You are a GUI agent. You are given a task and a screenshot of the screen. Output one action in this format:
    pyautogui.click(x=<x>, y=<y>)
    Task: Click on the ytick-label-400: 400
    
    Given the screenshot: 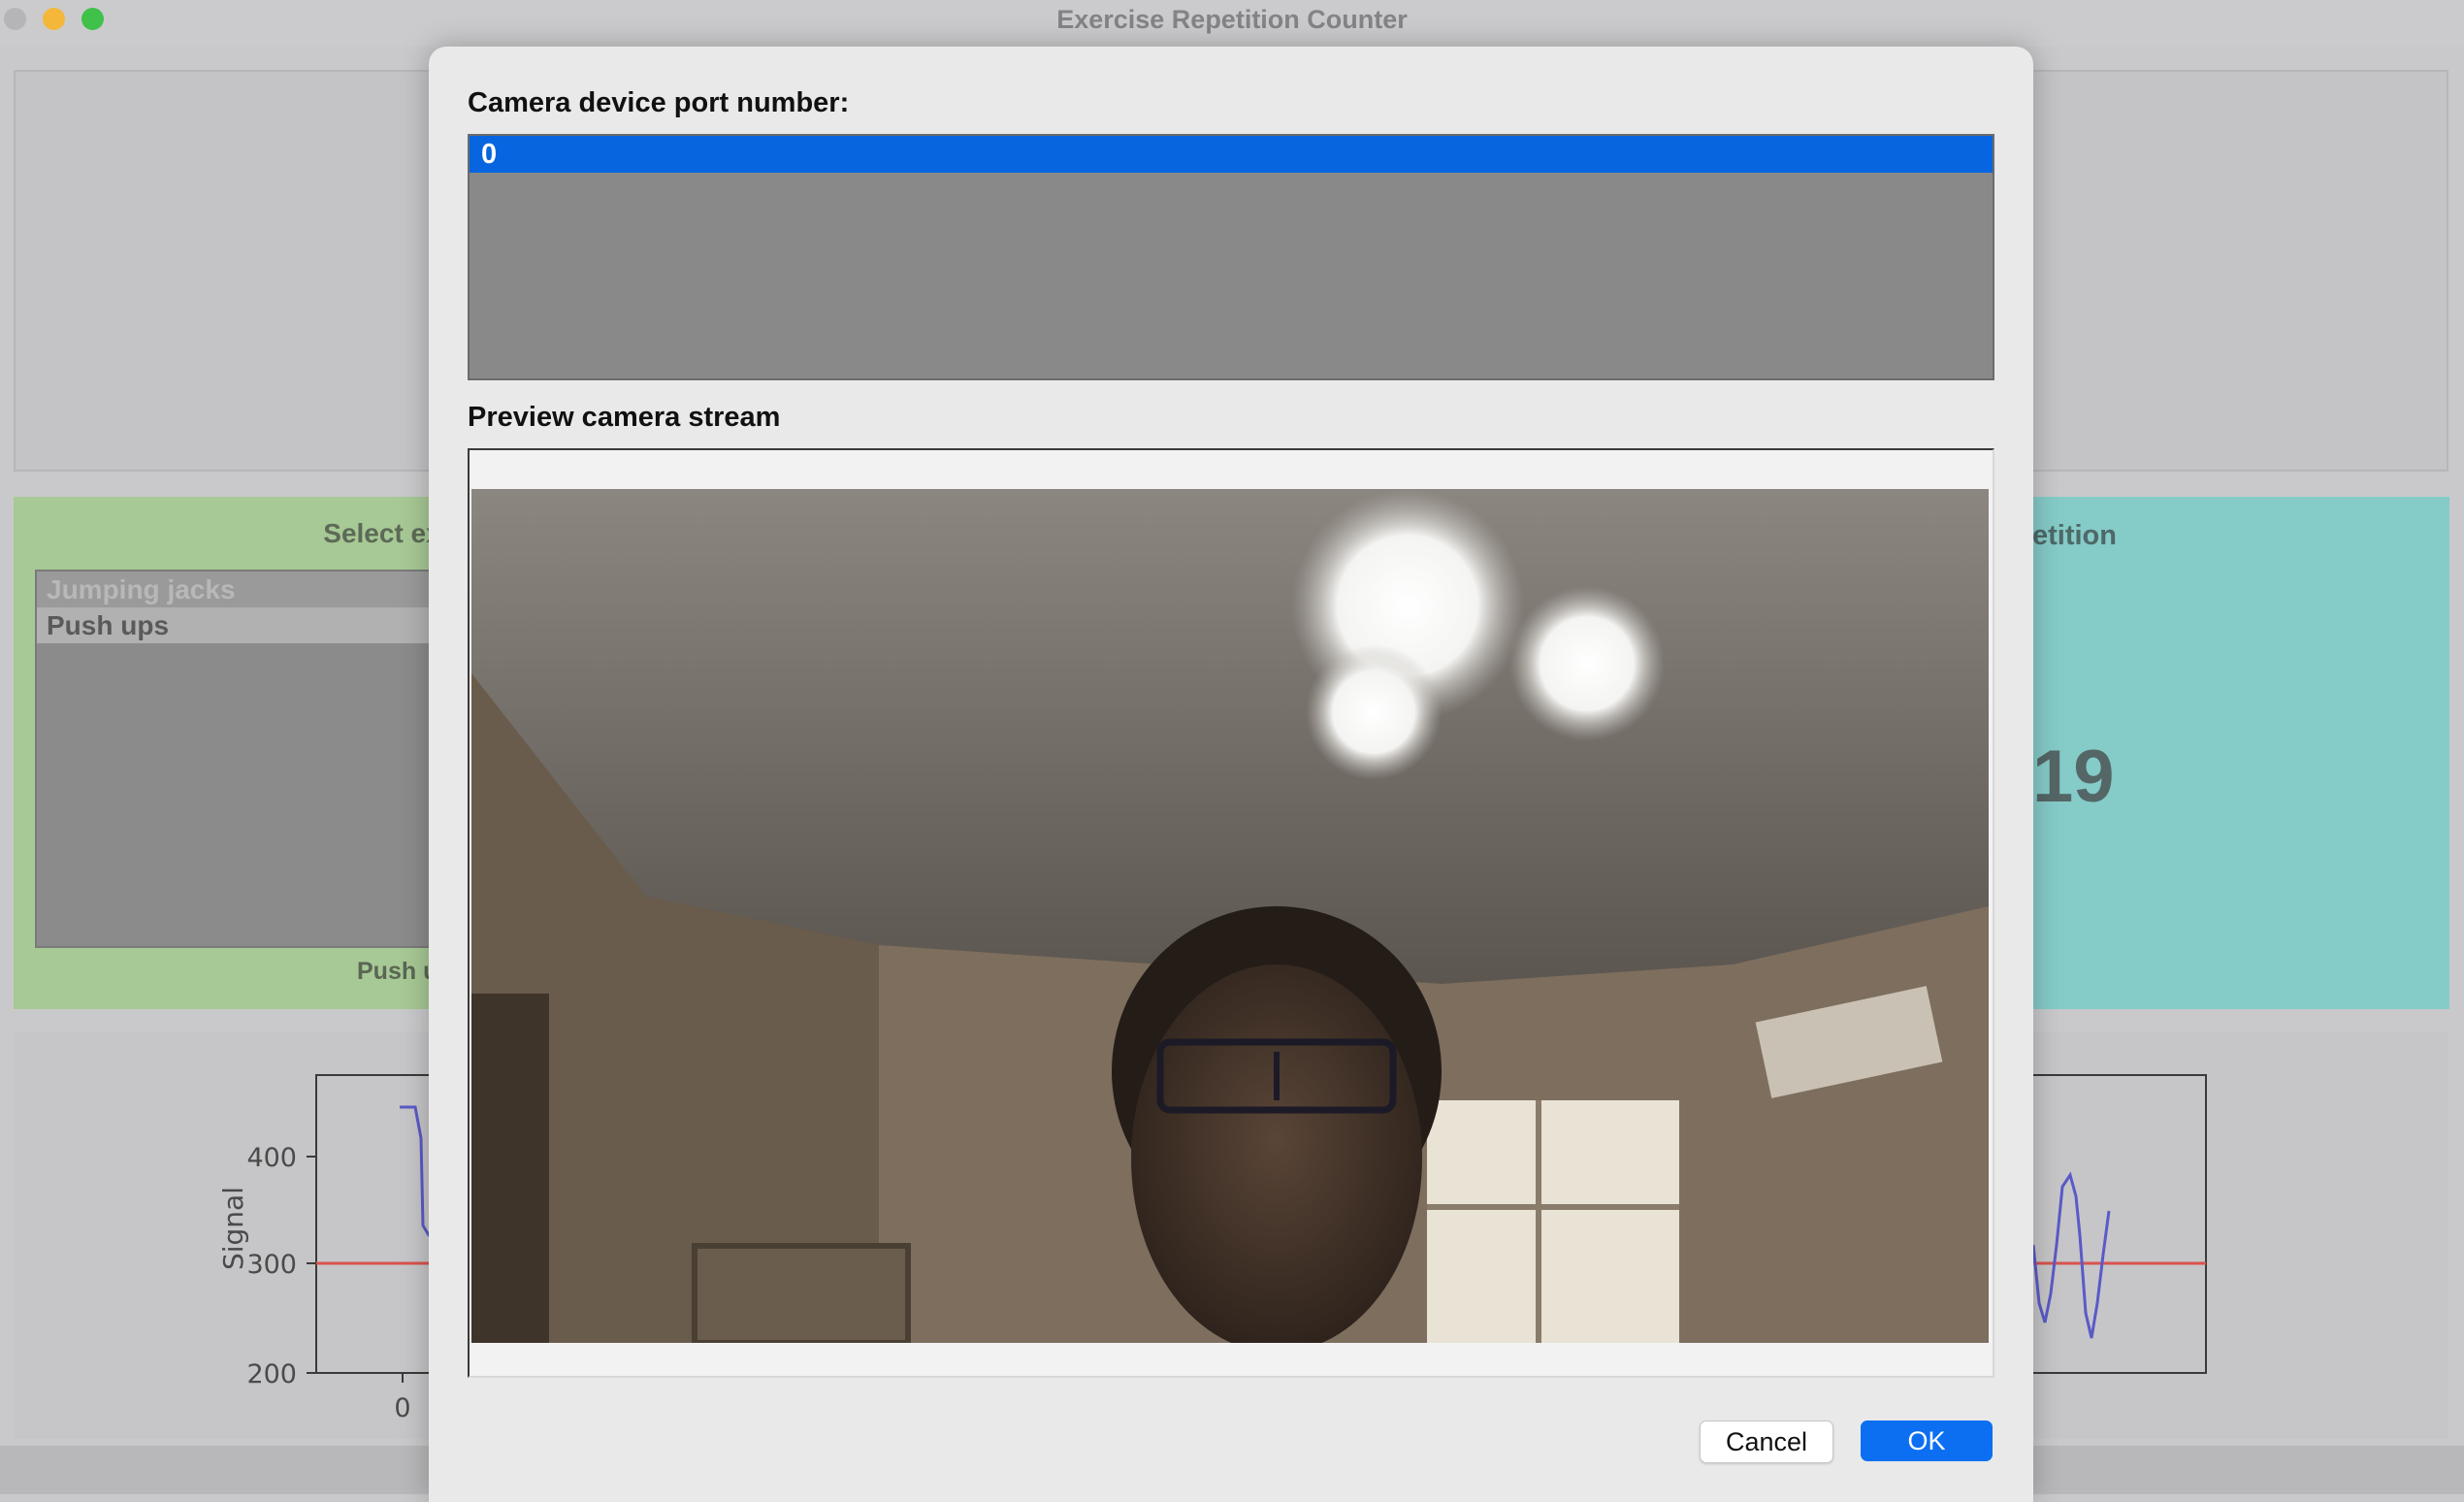 What is the action you would take?
    pyautogui.click(x=271, y=1158)
    